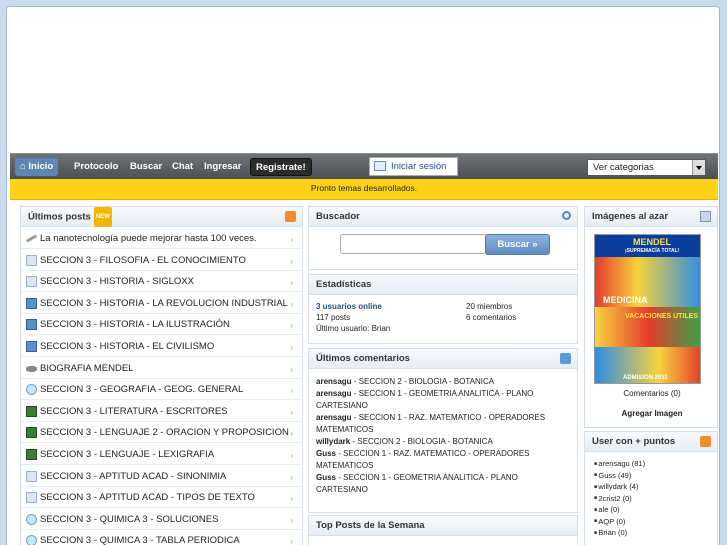 The height and width of the screenshot is (545, 727). What do you see at coordinates (117, 282) in the screenshot?
I see `post-title: SECCION 3 - HISTORIA - SIGLOXX` at bounding box center [117, 282].